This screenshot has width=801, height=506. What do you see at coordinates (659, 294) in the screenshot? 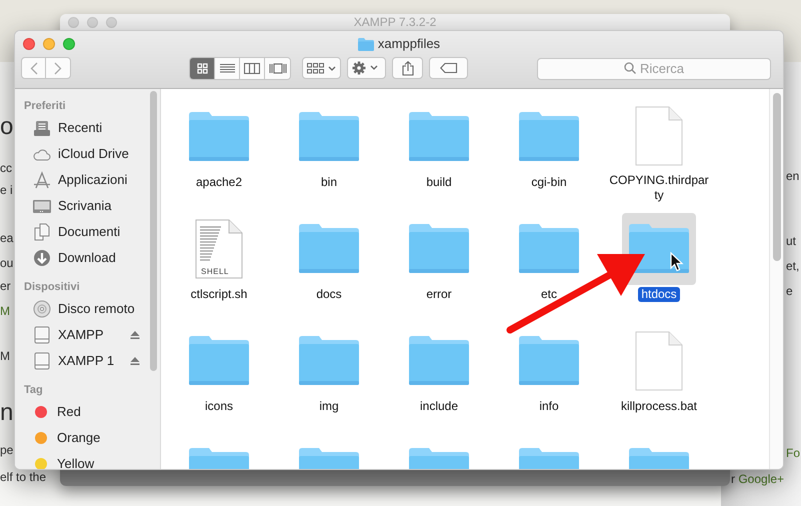
I see `file-name: htdocs` at bounding box center [659, 294].